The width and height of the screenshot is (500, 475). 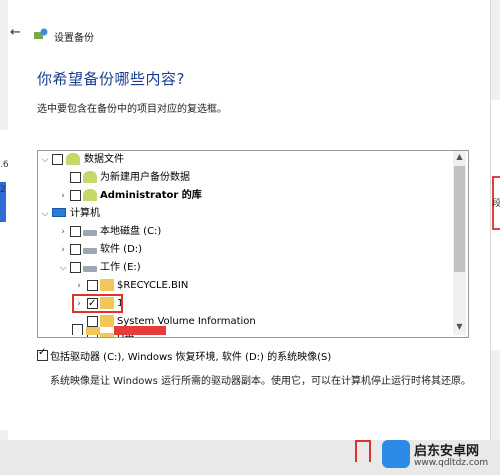 I want to click on backup-app-icon, so click(x=41, y=33).